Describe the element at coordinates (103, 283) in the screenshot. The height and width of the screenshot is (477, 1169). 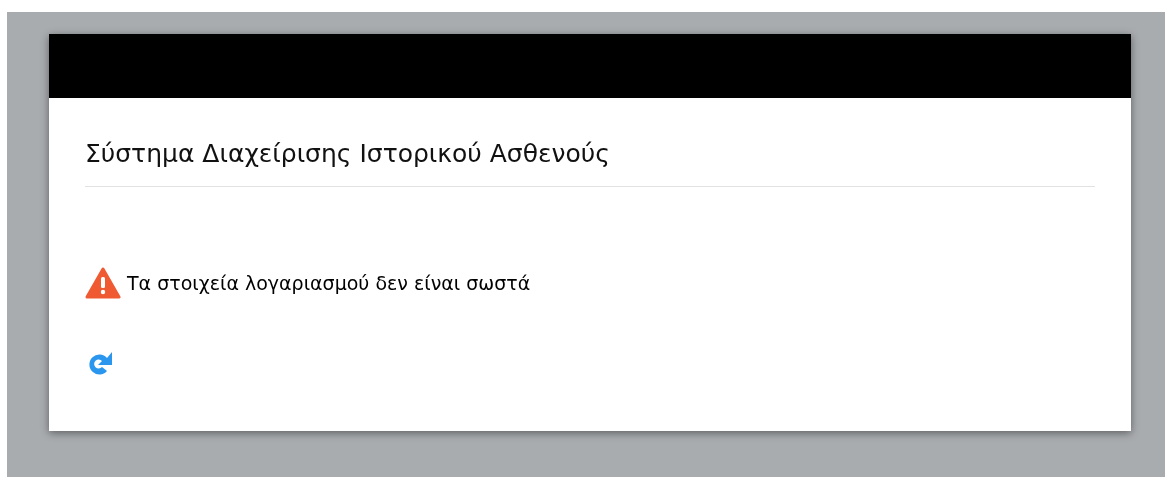
I see `warning-icon` at that location.